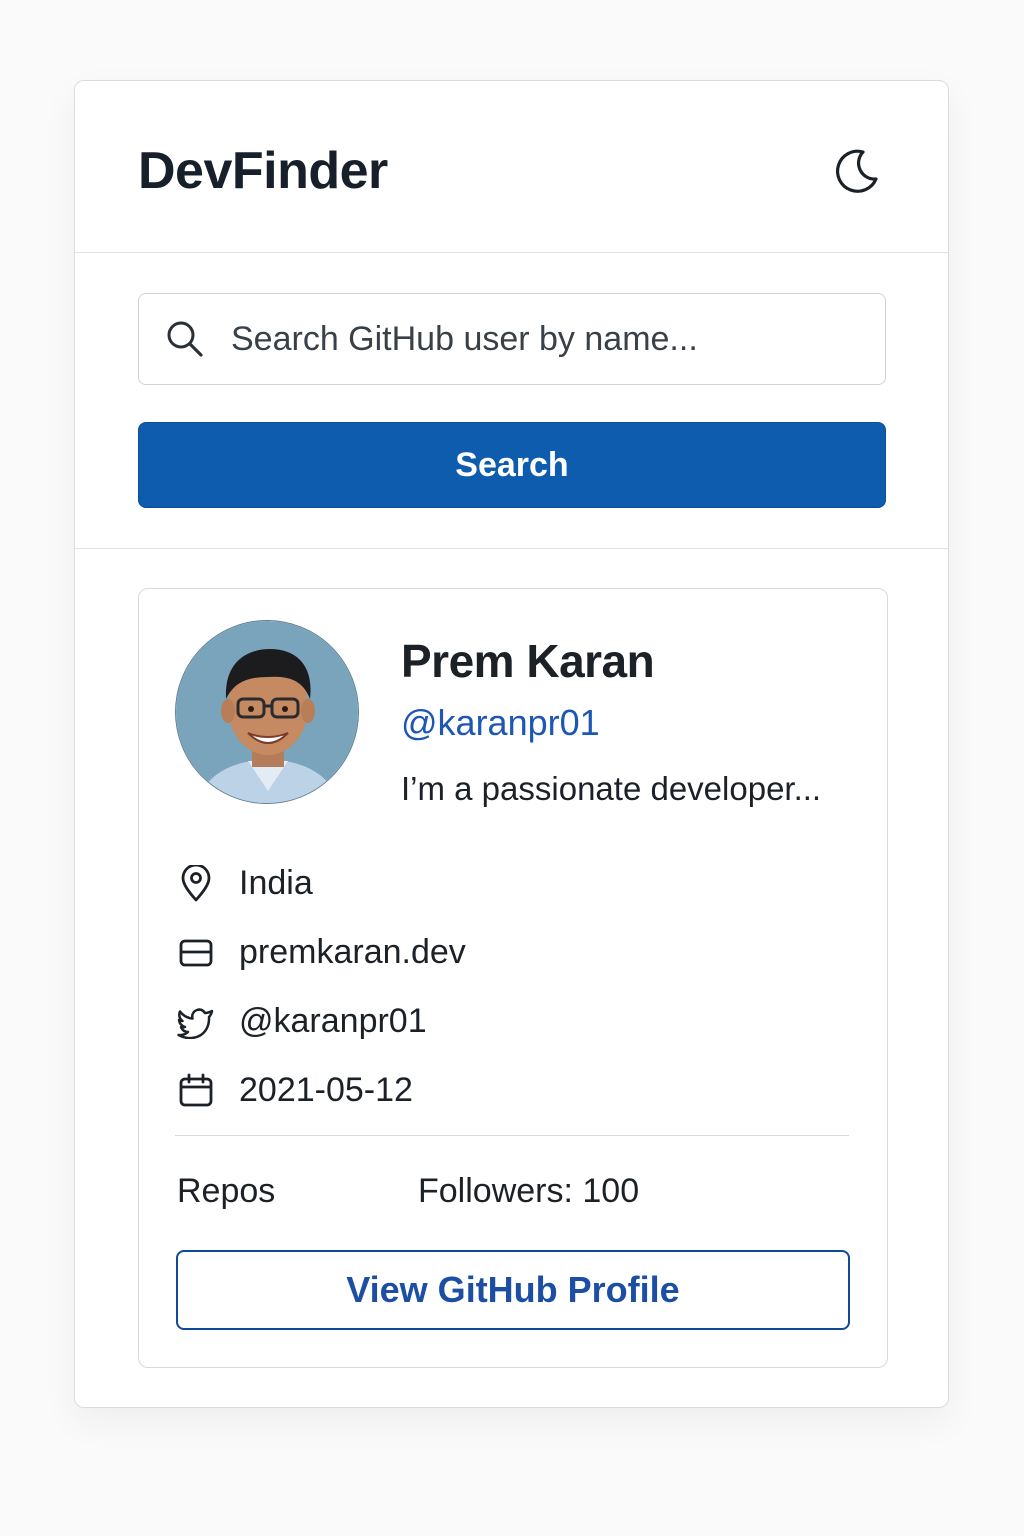 The height and width of the screenshot is (1536, 1024). What do you see at coordinates (226, 1191) in the screenshot?
I see `repos-stat: Repos` at bounding box center [226, 1191].